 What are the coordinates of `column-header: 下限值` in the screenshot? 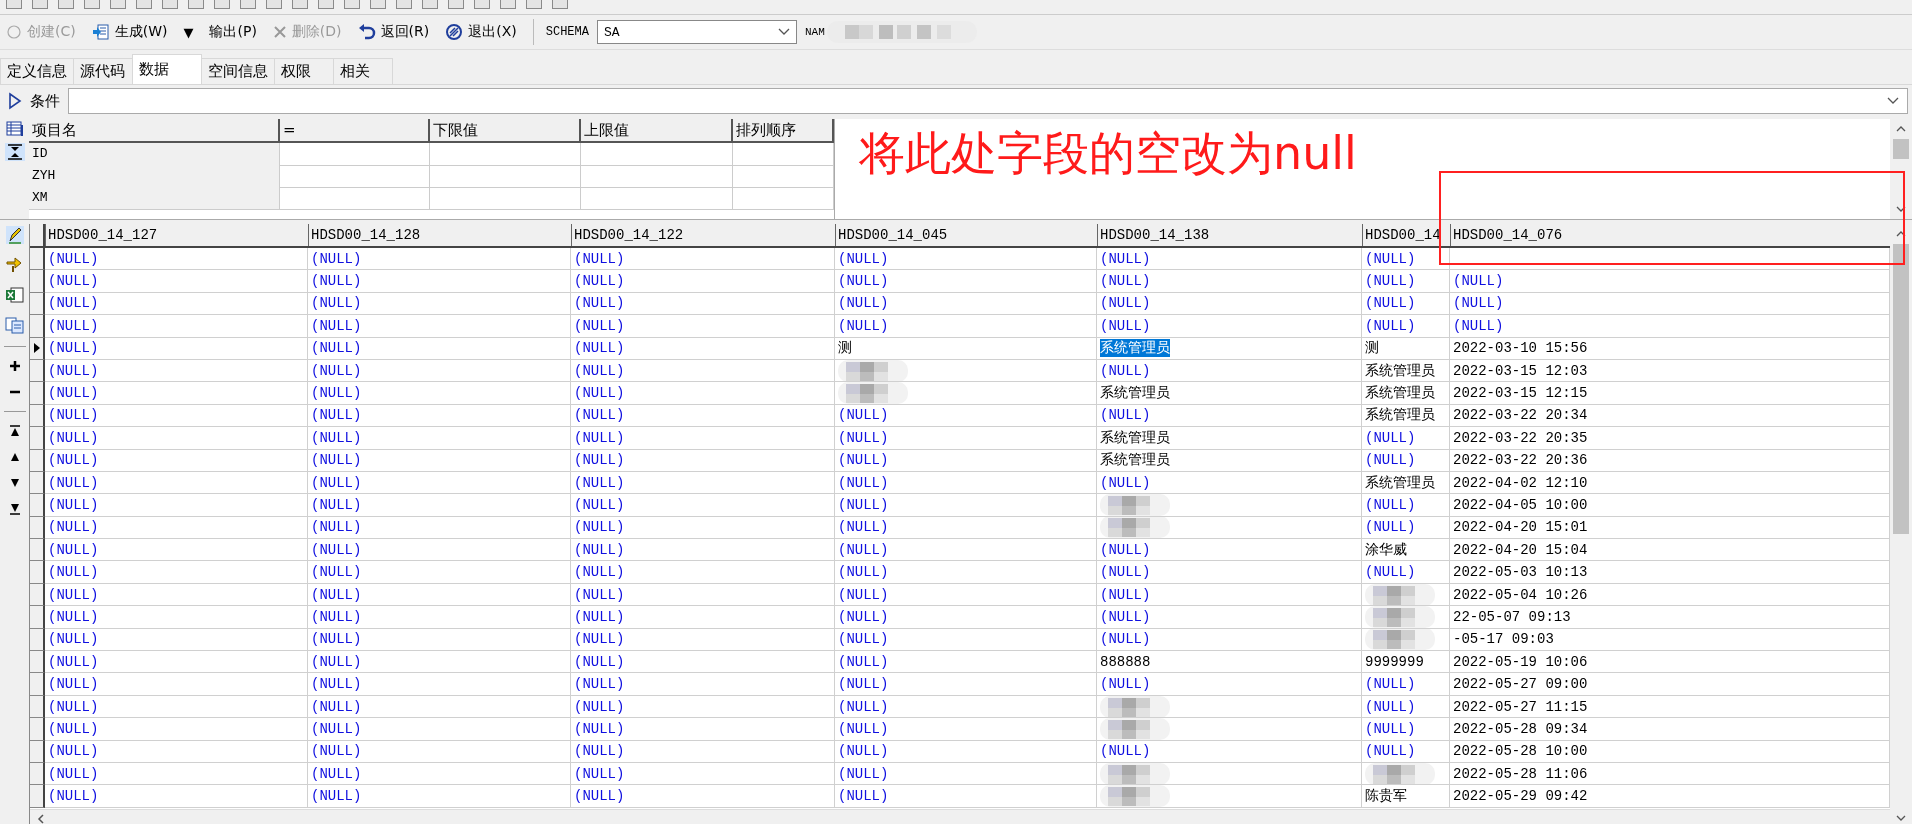 It's located at (505, 131).